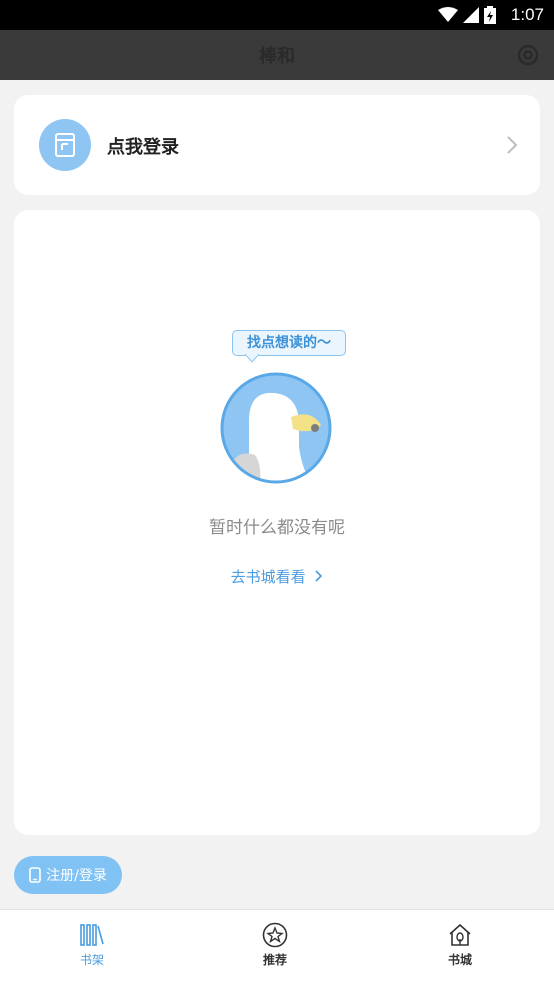 The width and height of the screenshot is (554, 987). Describe the element at coordinates (268, 577) in the screenshot. I see `go-to-store-label: 去书城看看` at that location.